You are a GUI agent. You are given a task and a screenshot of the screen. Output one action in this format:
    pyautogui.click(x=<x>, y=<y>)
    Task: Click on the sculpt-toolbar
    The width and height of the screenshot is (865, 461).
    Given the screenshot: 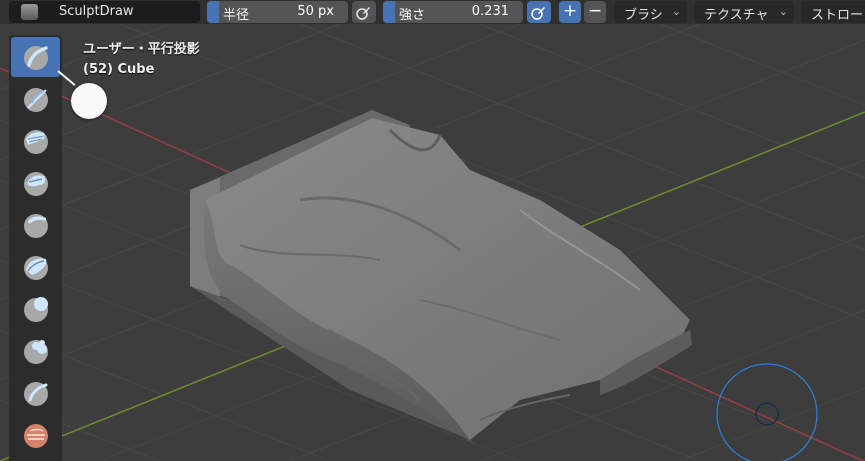 What is the action you would take?
    pyautogui.click(x=35, y=248)
    